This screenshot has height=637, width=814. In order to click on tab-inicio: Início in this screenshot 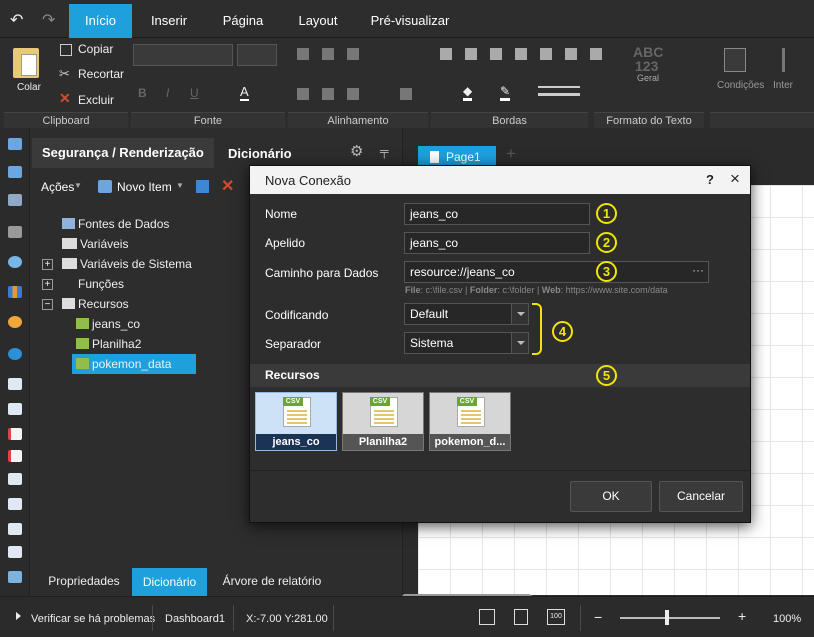, I will do `click(100, 21)`.